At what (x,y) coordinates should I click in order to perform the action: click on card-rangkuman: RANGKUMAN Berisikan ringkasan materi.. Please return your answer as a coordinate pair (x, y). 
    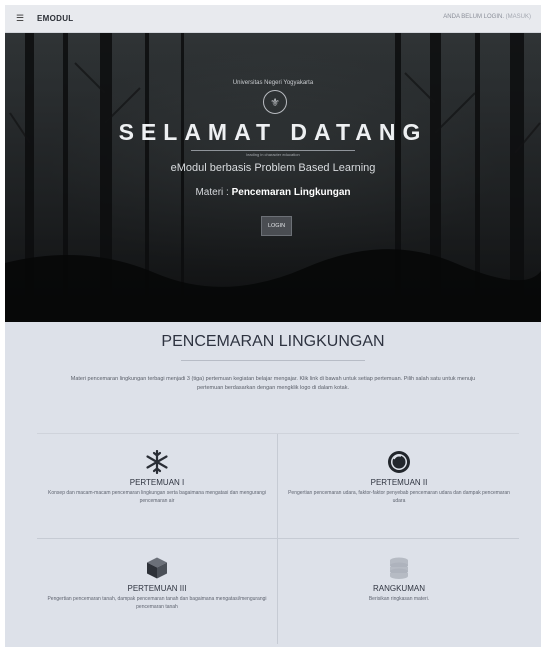
    Looking at the image, I should click on (399, 592).